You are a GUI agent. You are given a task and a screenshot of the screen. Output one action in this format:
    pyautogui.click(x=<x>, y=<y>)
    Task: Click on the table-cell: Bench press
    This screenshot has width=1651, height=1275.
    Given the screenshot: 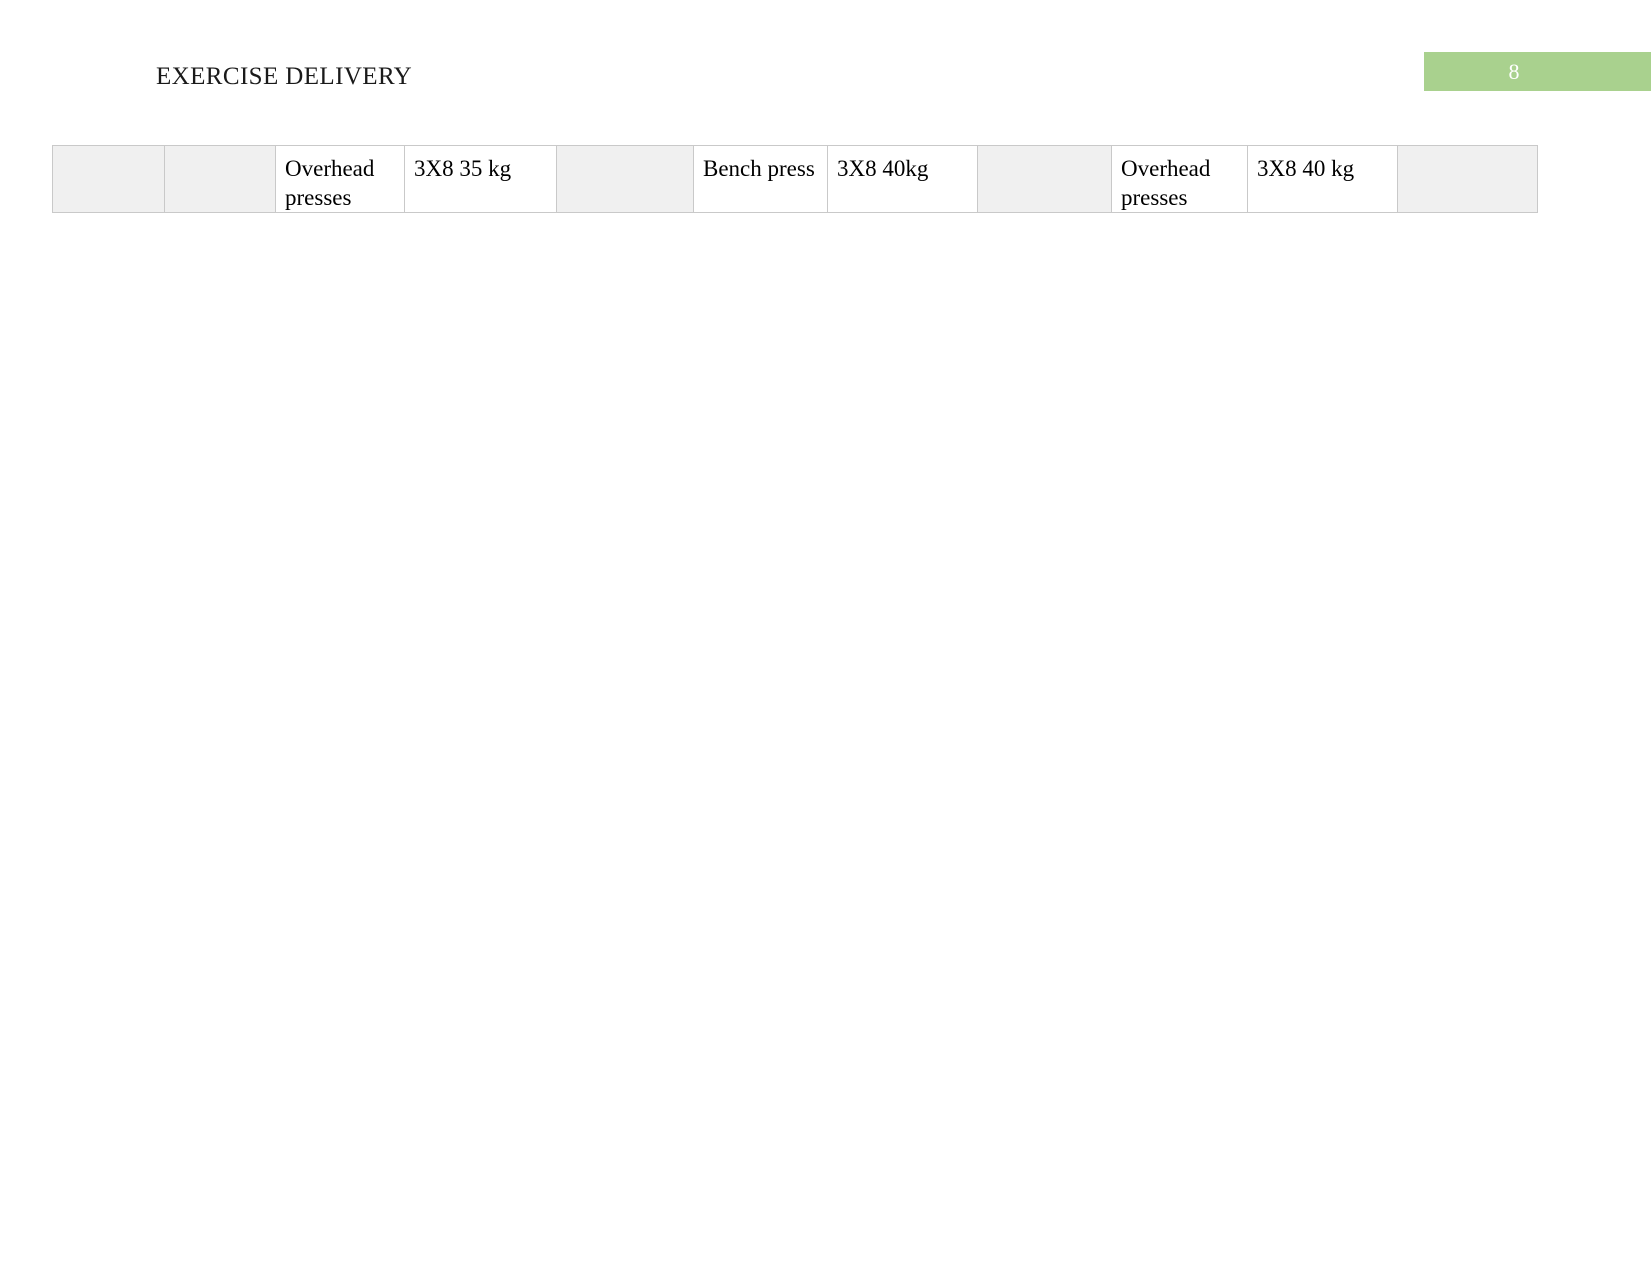 What is the action you would take?
    pyautogui.click(x=760, y=179)
    